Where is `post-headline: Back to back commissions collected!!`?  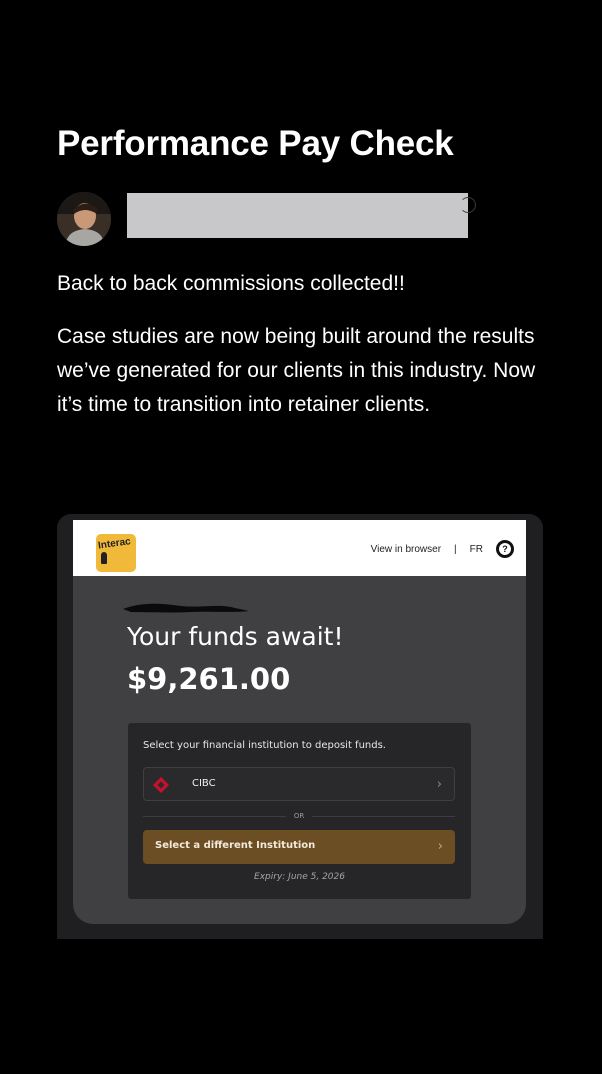 post-headline: Back to back commissions collected!! is located at coordinates (231, 283).